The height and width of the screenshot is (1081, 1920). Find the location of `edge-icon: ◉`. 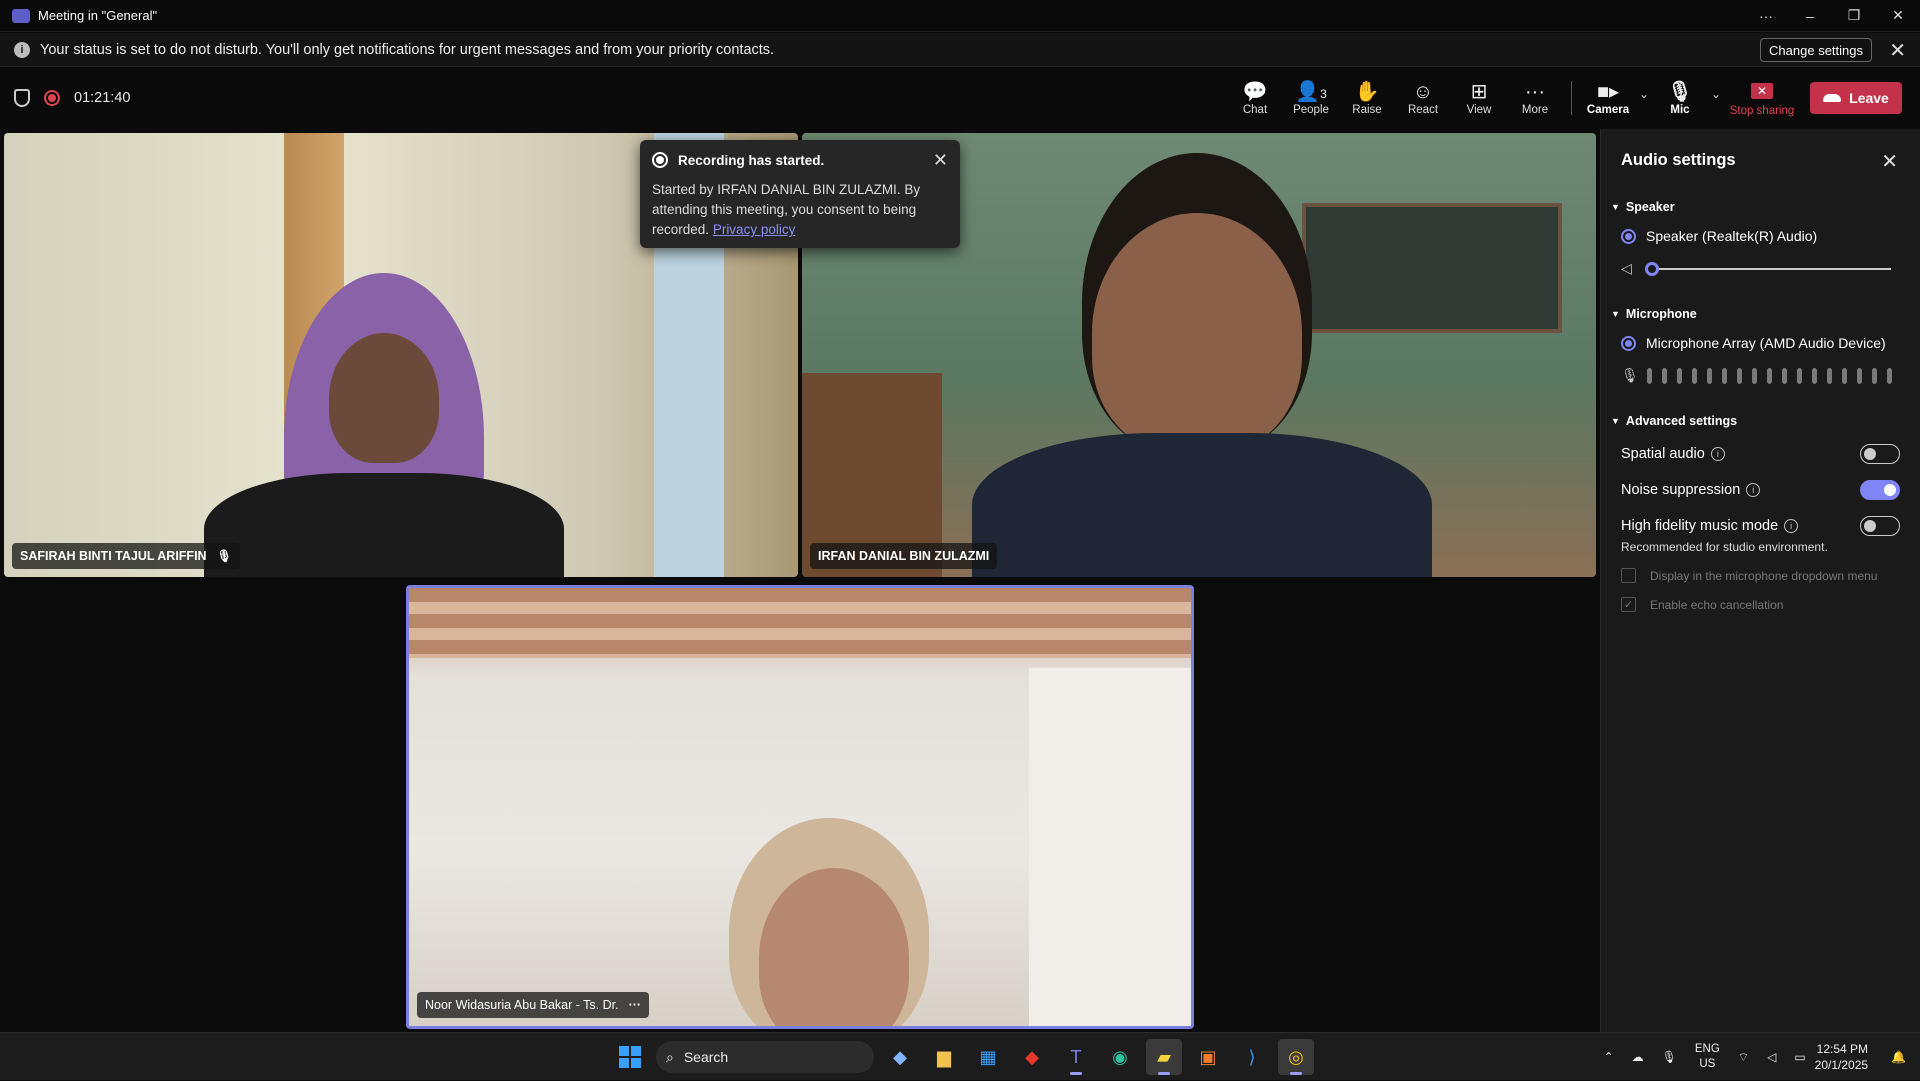

edge-icon: ◉ is located at coordinates (1120, 1057).